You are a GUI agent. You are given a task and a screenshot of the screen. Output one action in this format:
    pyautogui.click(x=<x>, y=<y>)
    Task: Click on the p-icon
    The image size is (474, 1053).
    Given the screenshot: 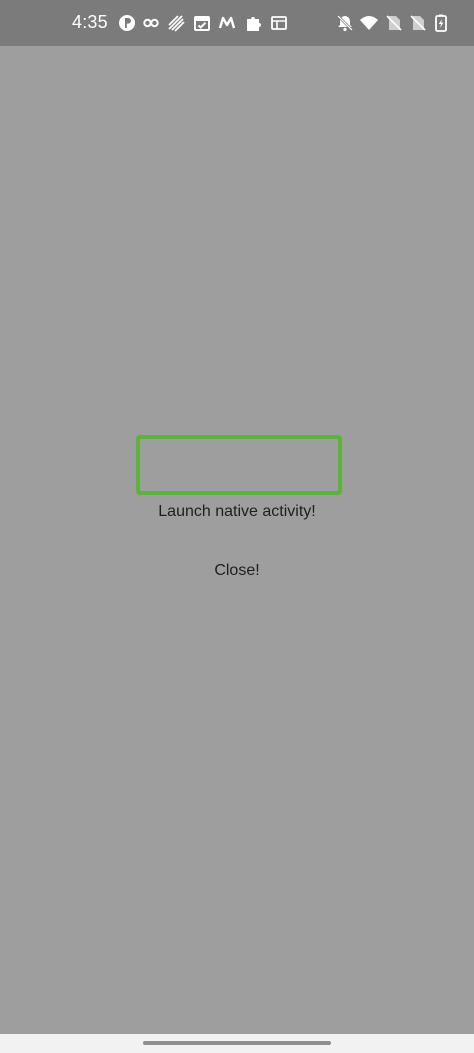 What is the action you would take?
    pyautogui.click(x=127, y=23)
    